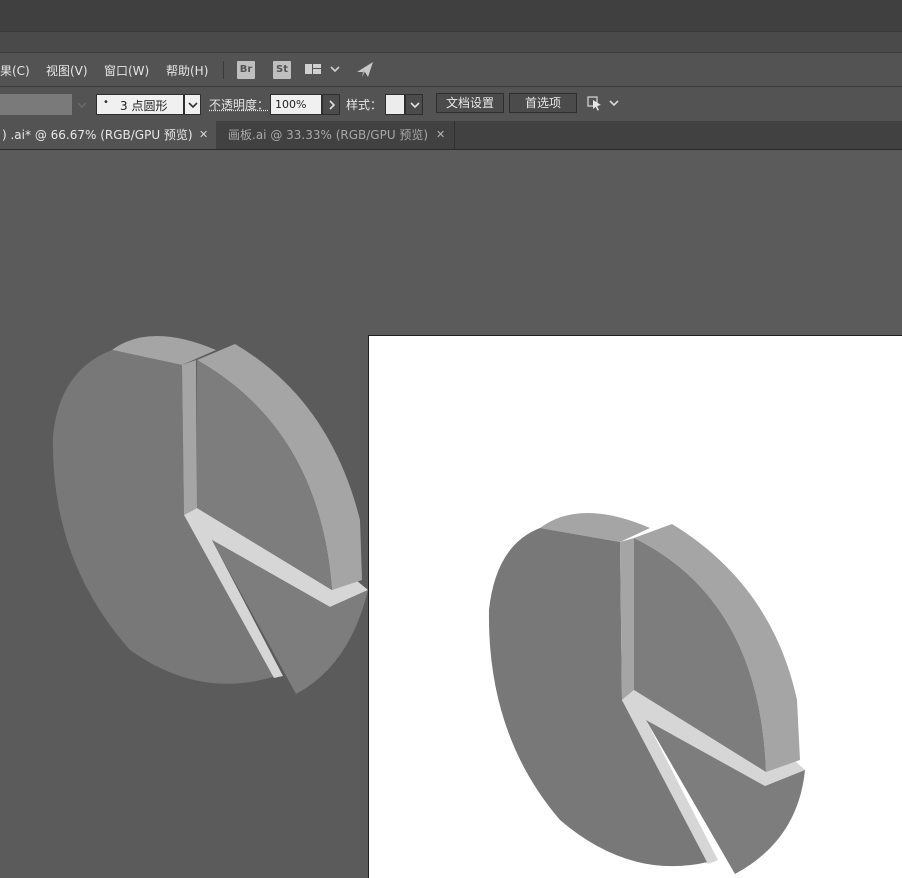  Describe the element at coordinates (627, 619) in the screenshot. I see `pie-gap-vertical` at that location.